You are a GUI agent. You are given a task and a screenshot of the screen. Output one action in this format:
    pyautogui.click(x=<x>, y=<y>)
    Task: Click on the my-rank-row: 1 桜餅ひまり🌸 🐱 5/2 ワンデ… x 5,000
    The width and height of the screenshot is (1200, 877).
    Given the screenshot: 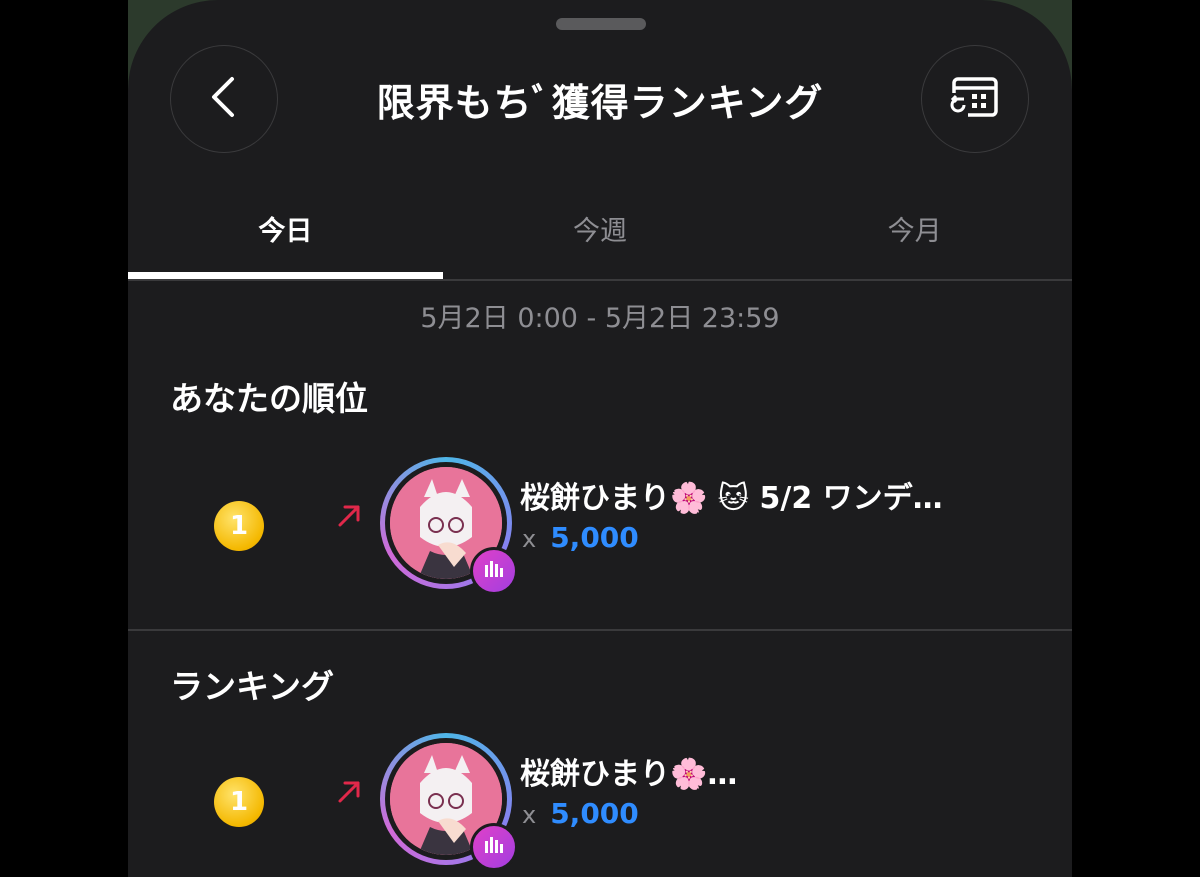 What is the action you would take?
    pyautogui.click(x=600, y=526)
    